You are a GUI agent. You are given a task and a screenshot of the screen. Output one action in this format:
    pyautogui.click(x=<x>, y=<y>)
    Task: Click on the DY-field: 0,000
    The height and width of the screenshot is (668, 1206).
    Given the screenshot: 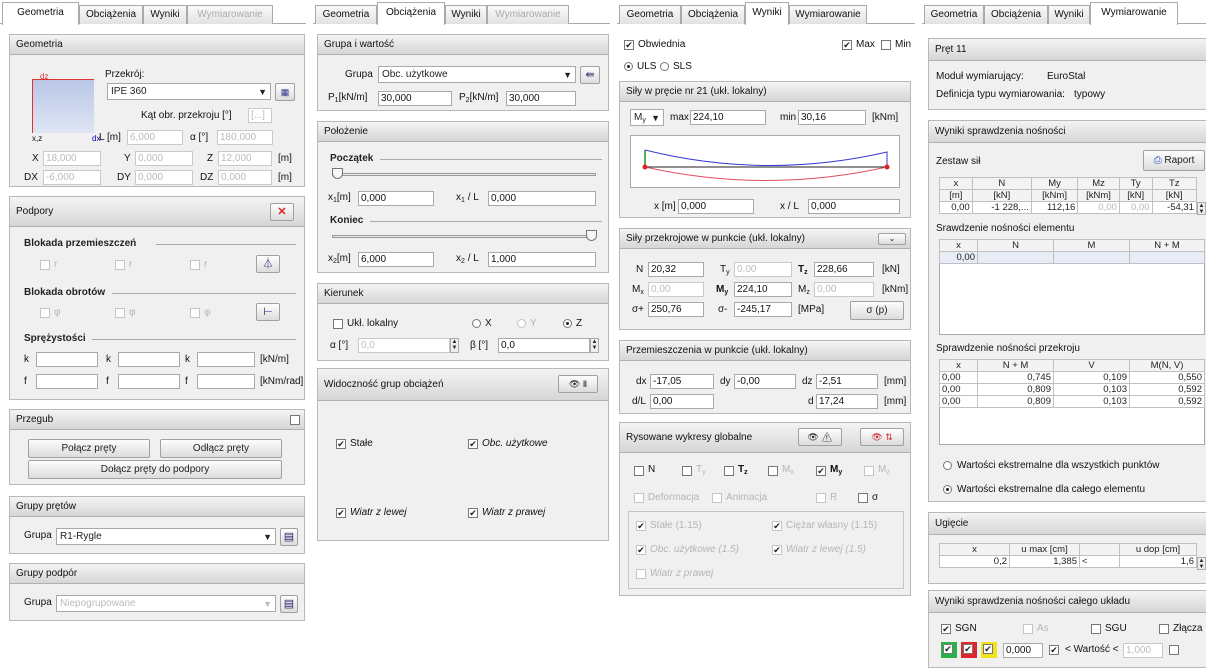 What is the action you would take?
    pyautogui.click(x=164, y=177)
    